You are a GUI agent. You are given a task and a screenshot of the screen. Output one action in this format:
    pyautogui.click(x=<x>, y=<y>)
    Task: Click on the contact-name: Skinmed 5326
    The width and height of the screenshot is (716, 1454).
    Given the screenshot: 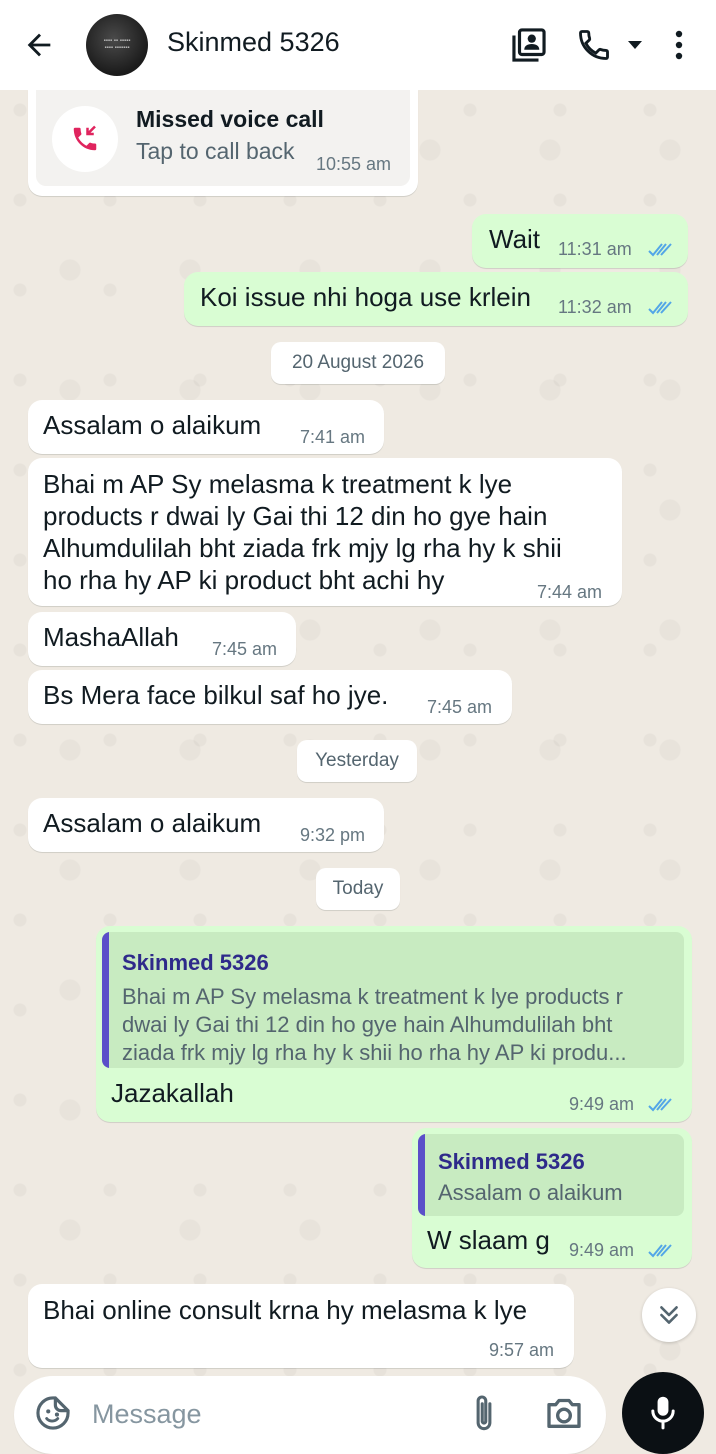 What is the action you would take?
    pyautogui.click(x=253, y=42)
    